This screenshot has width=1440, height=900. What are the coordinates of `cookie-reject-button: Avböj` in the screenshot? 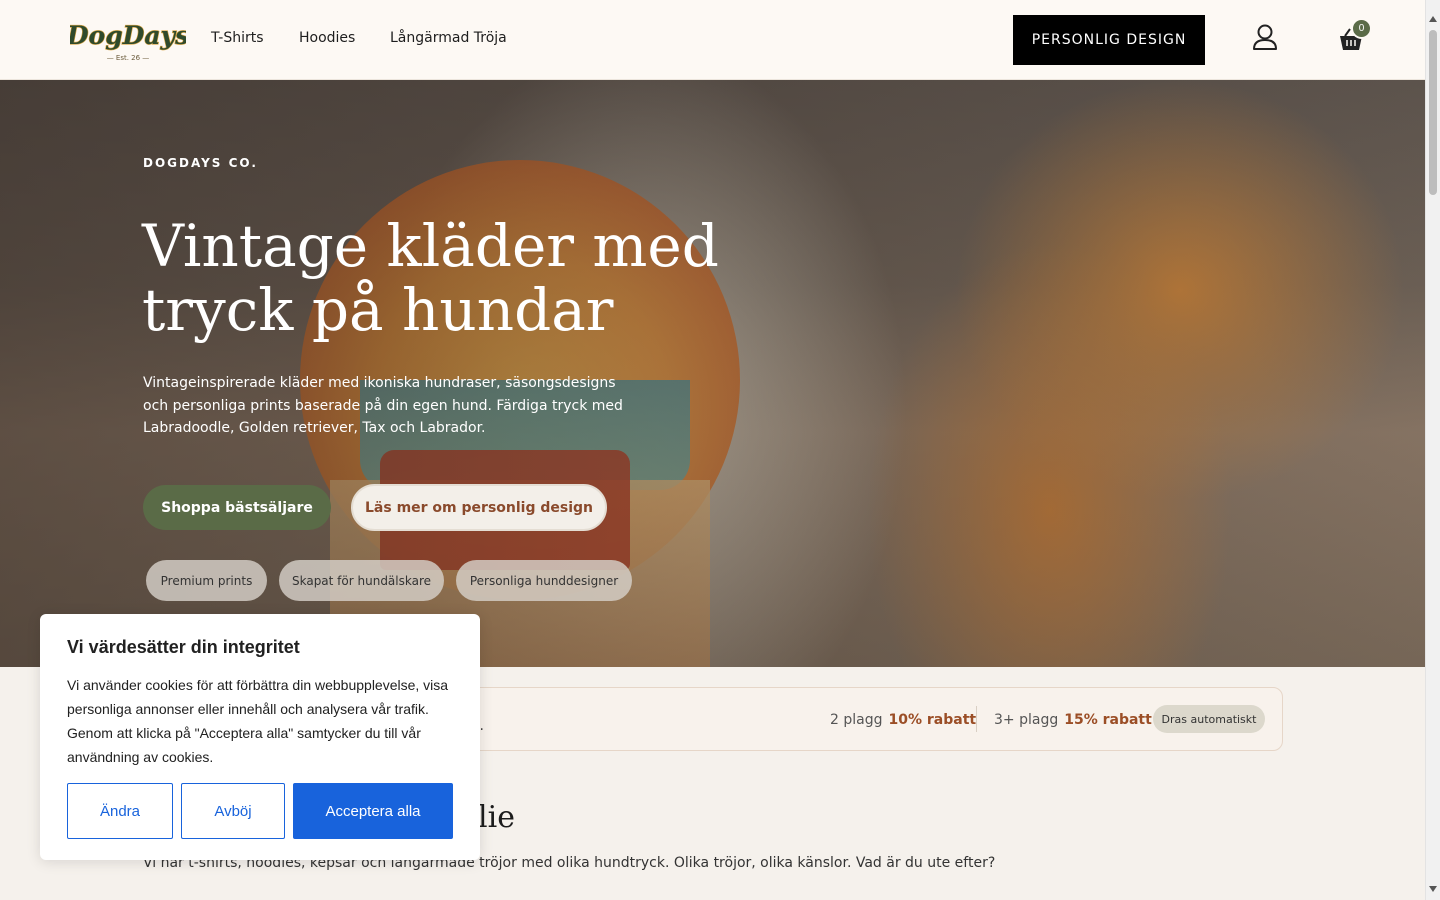 It's located at (233, 811).